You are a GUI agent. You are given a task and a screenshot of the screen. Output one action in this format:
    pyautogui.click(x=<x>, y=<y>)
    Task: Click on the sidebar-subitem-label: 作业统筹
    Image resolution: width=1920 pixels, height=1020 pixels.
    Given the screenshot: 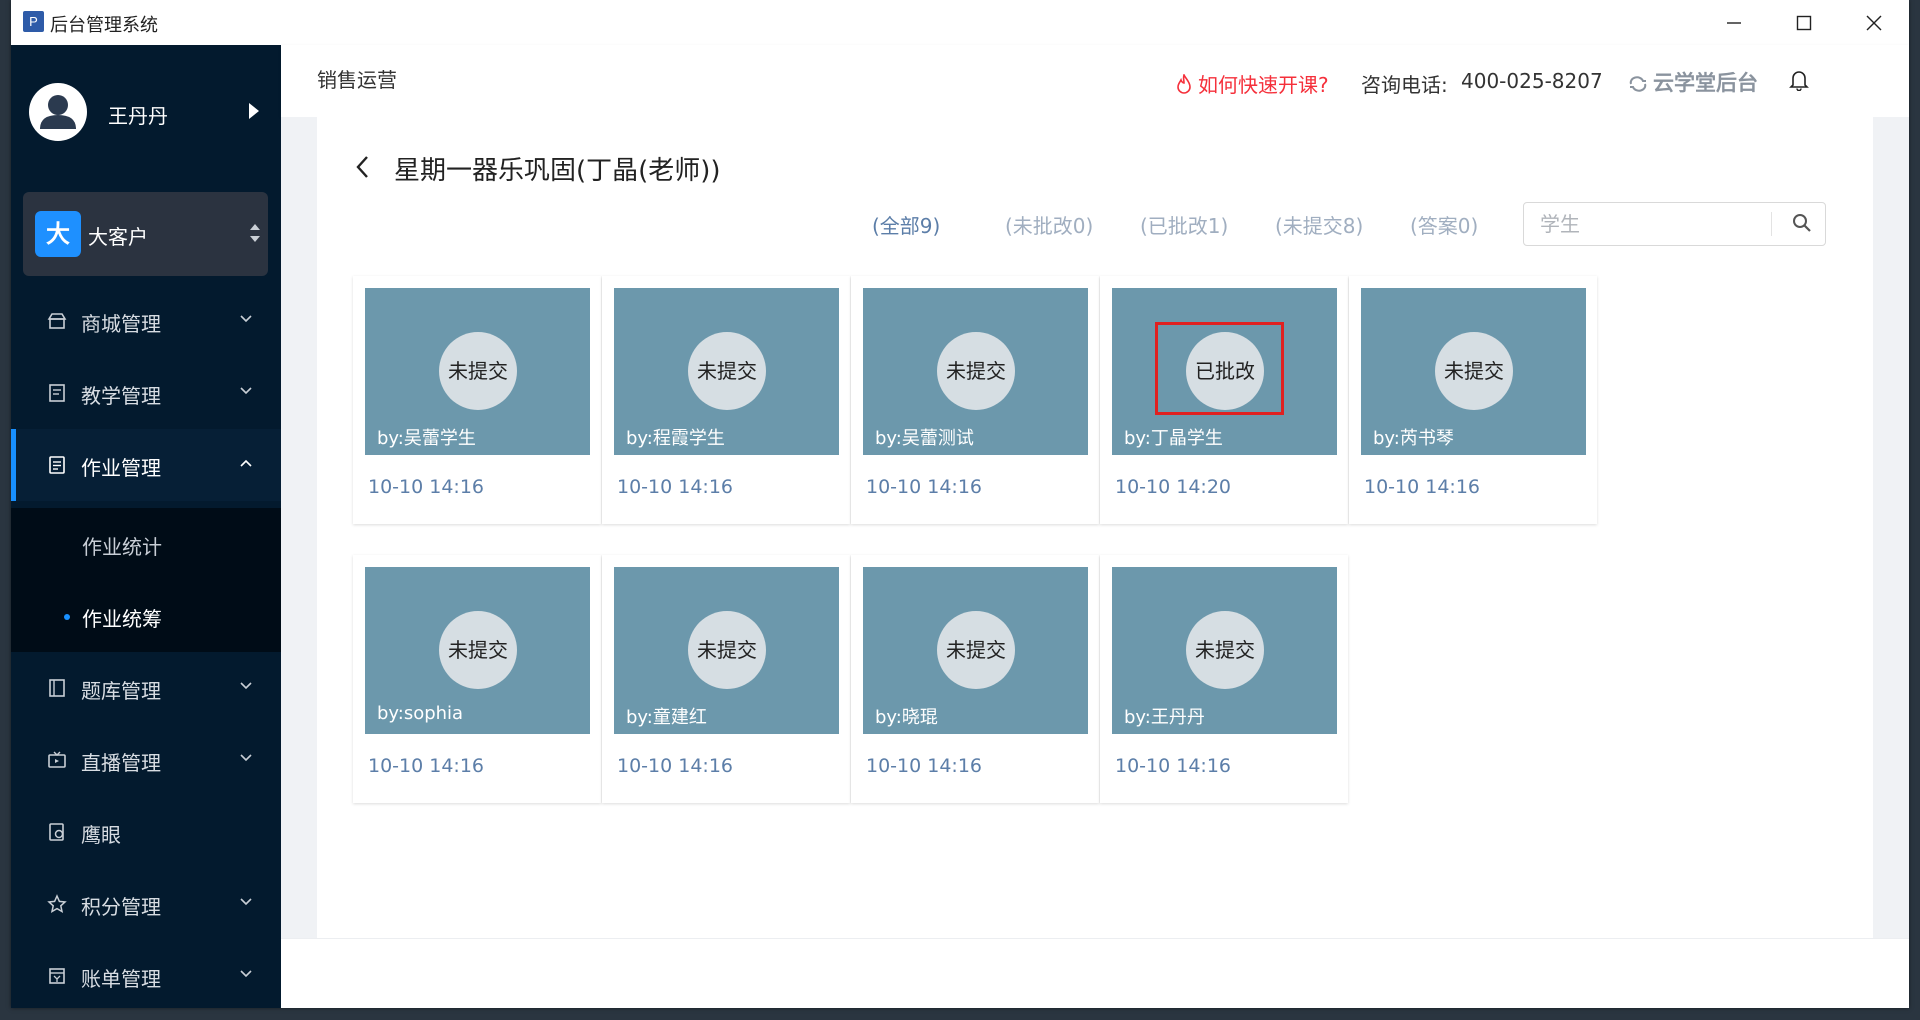 What is the action you would take?
    pyautogui.click(x=122, y=619)
    